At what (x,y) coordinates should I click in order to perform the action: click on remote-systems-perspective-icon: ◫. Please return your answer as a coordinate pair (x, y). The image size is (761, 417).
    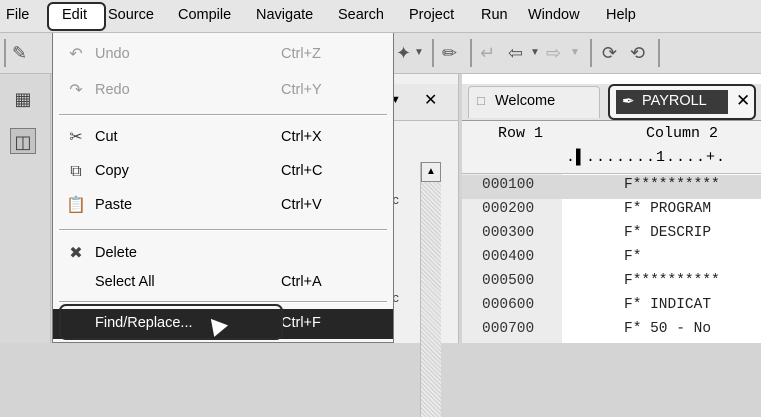
    Looking at the image, I should click on (23, 141).